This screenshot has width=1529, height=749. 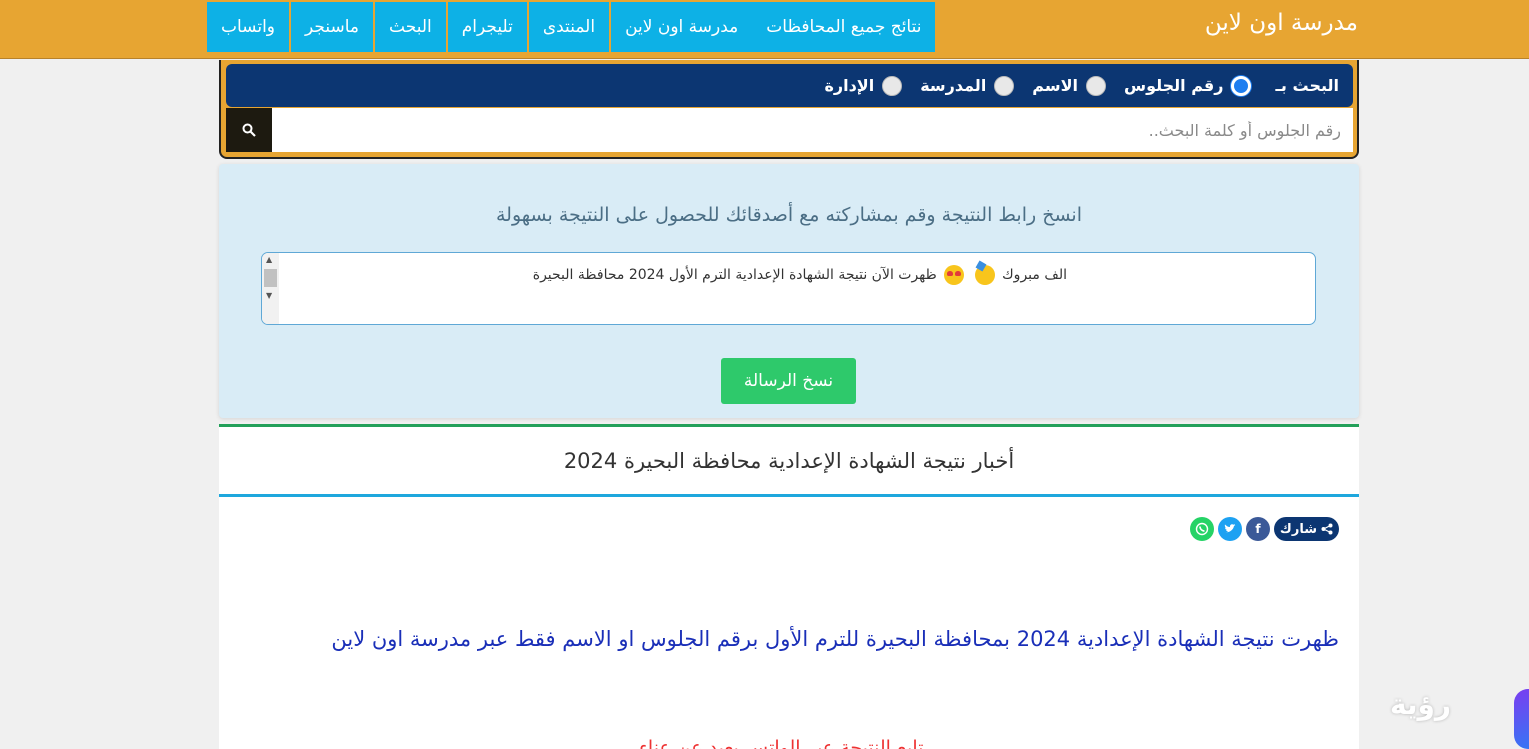 What do you see at coordinates (781, 743) in the screenshot?
I see `article-red-line: تابع النتيجة عبر الواتس بعيد عن عناء` at bounding box center [781, 743].